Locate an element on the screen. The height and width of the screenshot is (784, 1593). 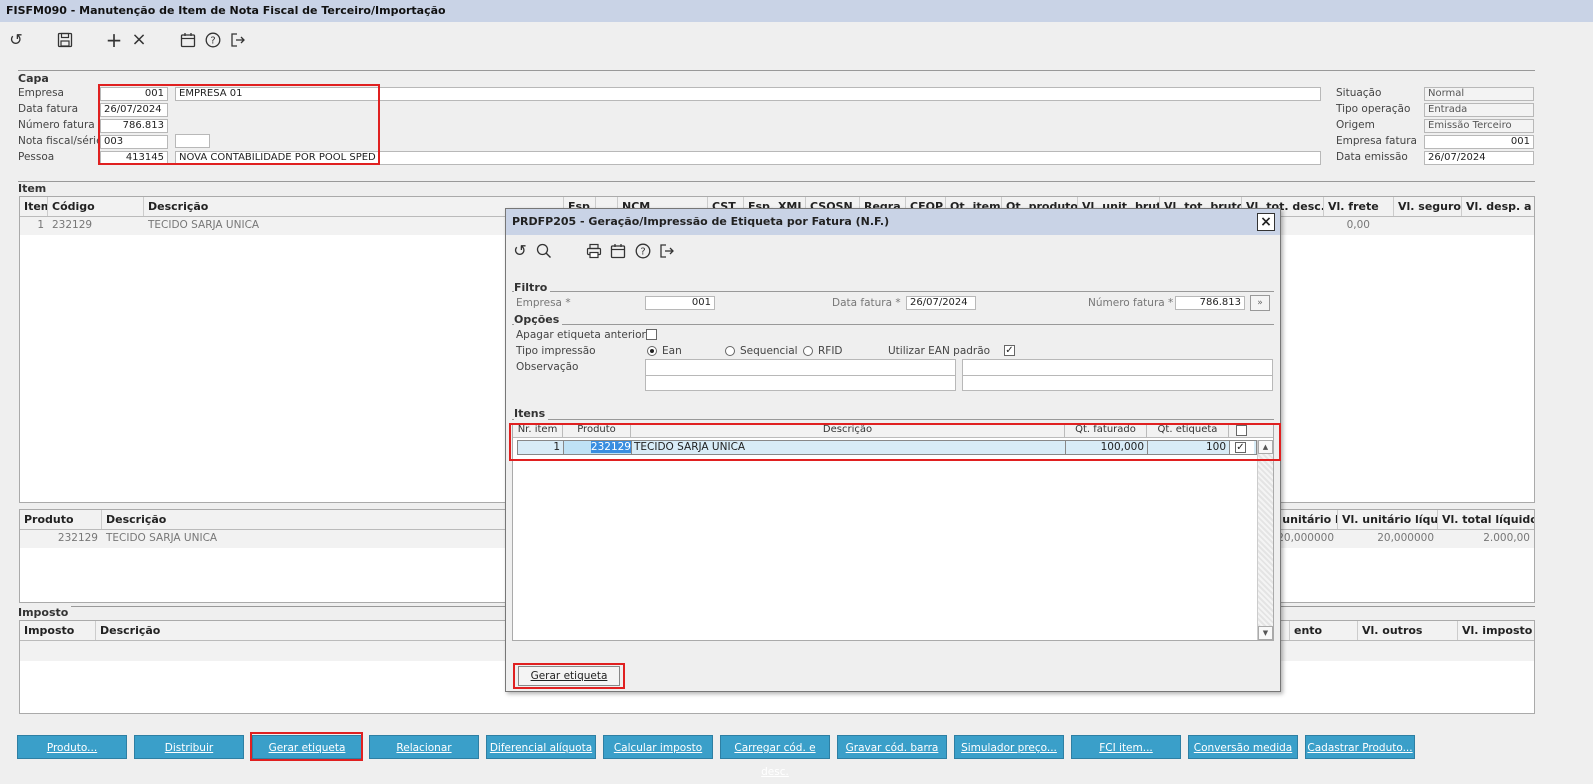
col-partial: ento is located at coordinates (1324, 630).